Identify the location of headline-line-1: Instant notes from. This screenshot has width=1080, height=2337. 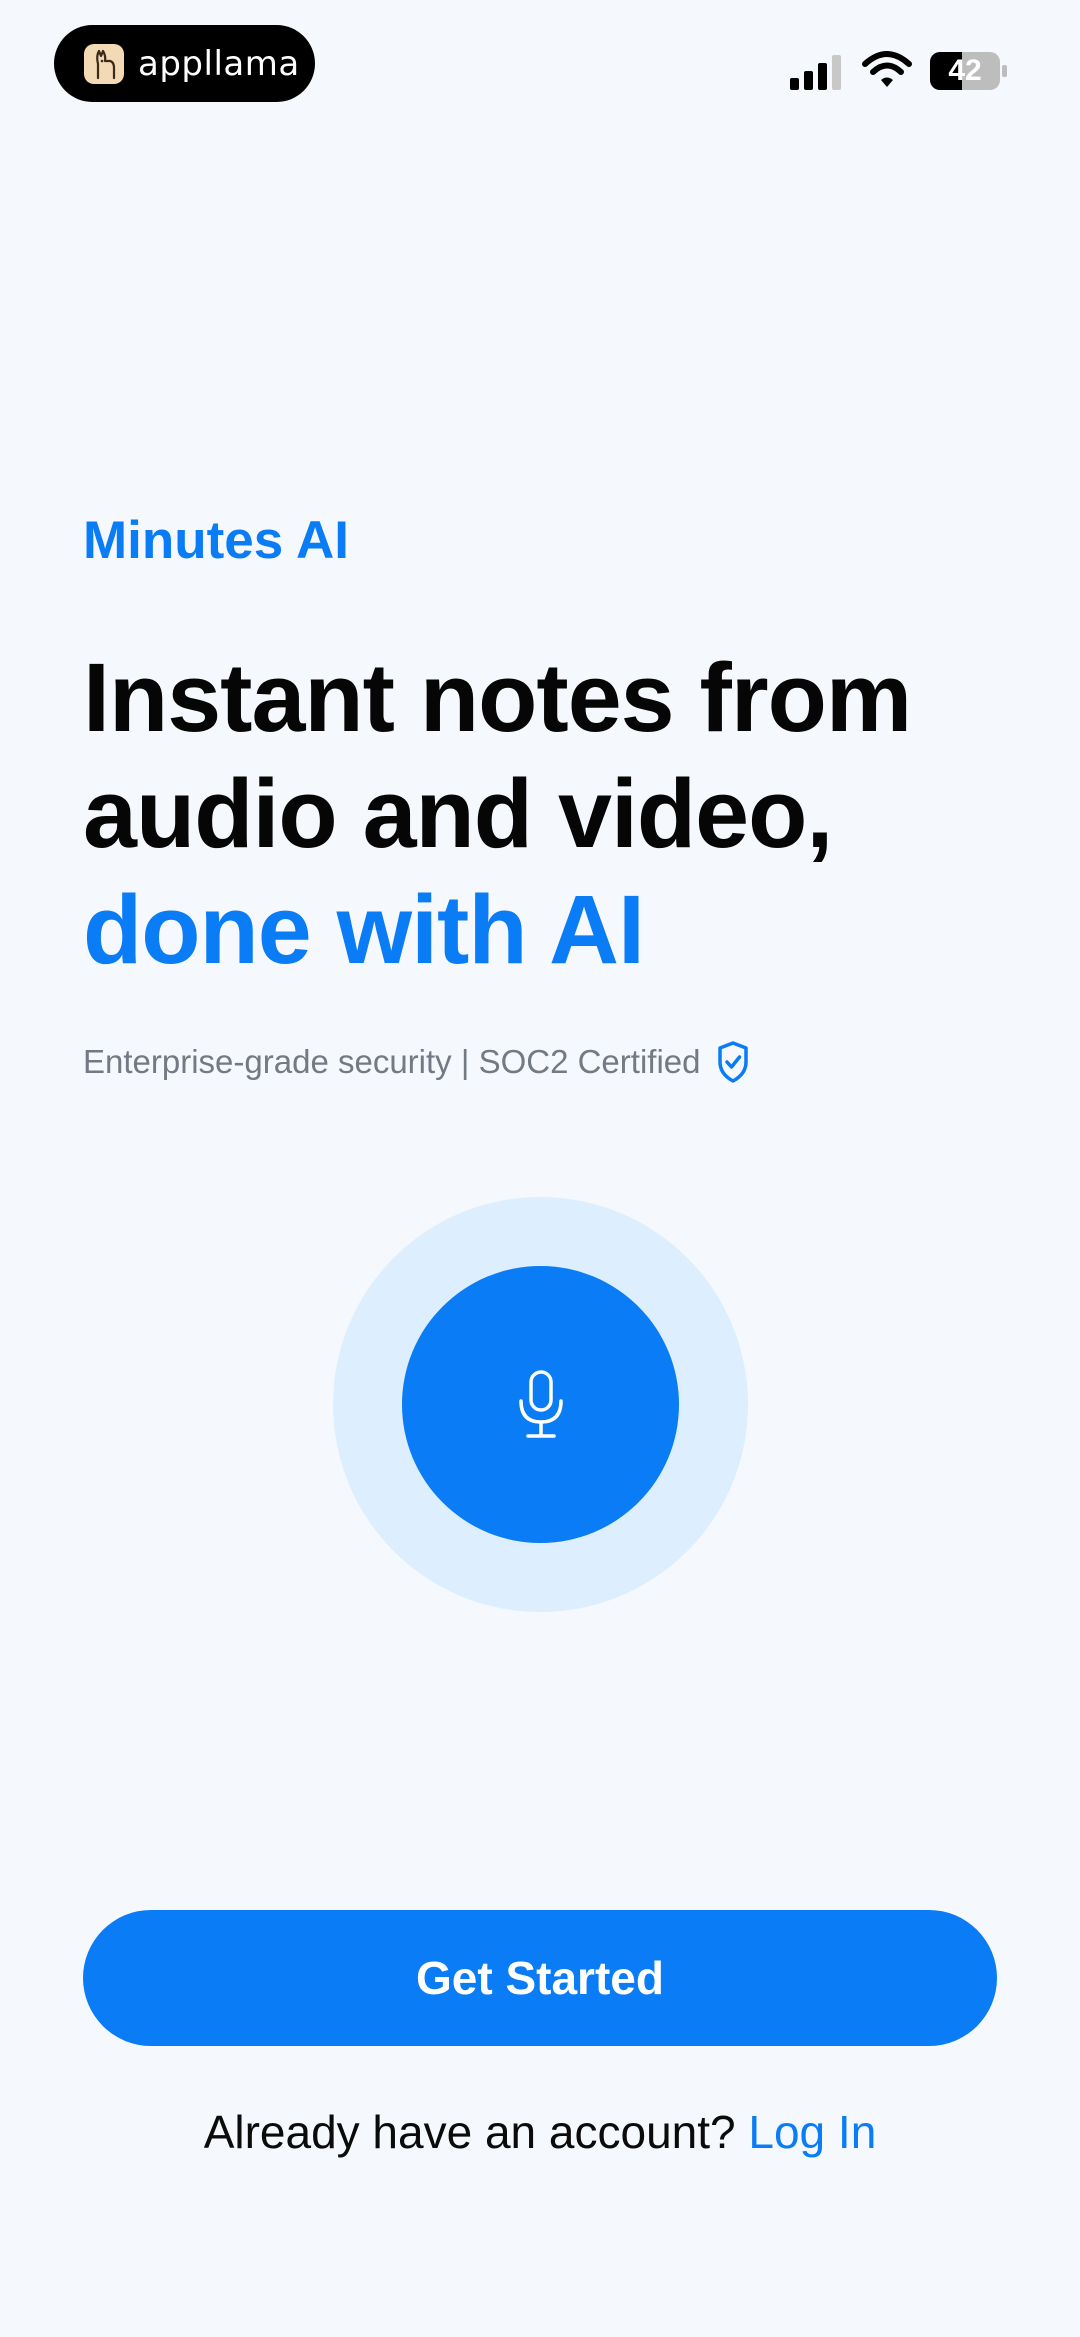
(497, 697).